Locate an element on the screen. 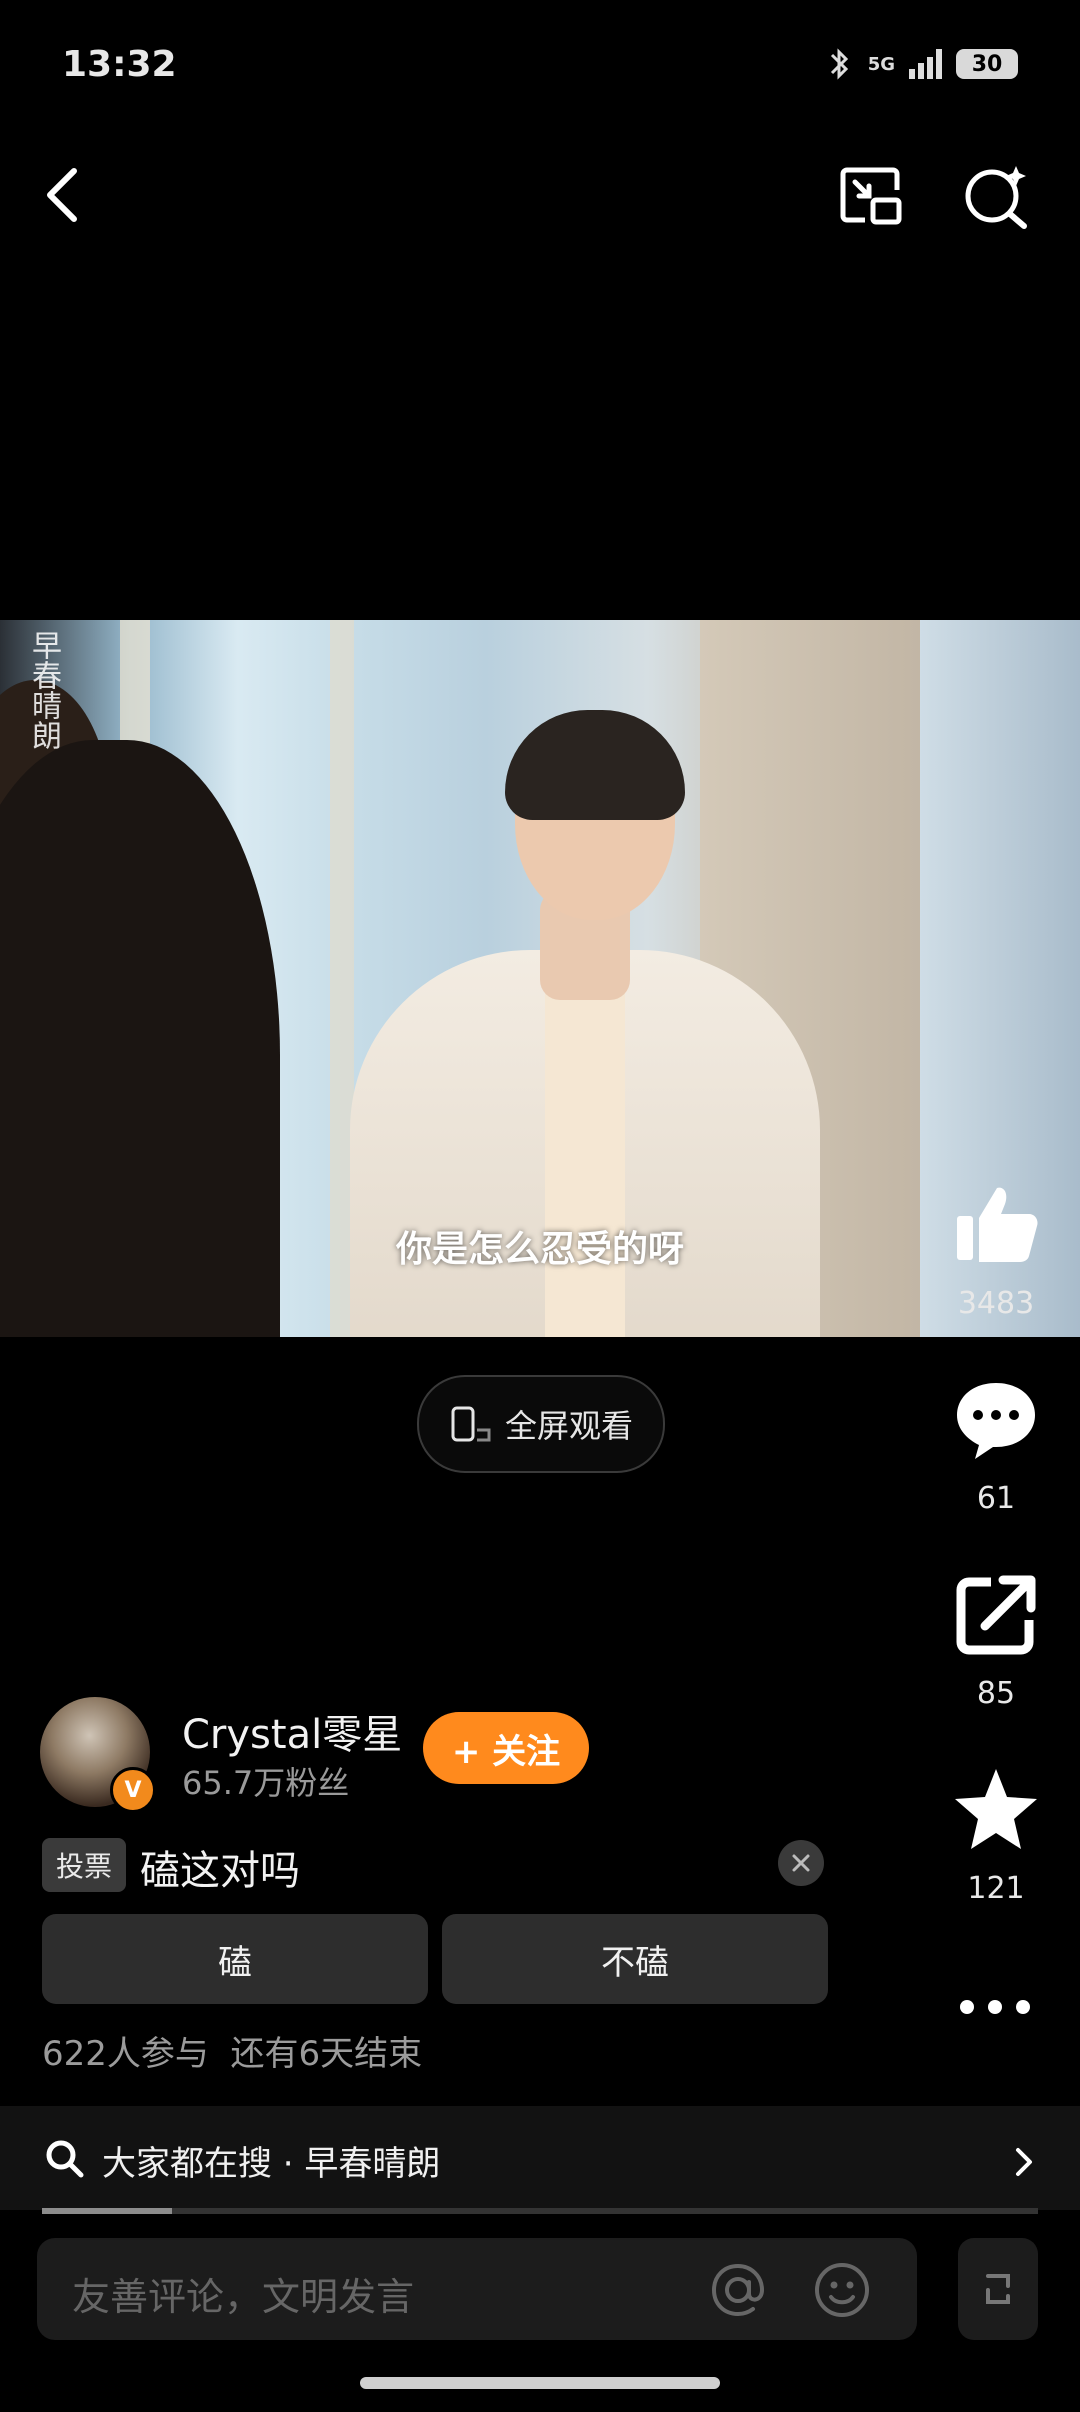 The height and width of the screenshot is (2412, 1080). comment-placeholder: 友善评论，文明发言 is located at coordinates (243, 2297).